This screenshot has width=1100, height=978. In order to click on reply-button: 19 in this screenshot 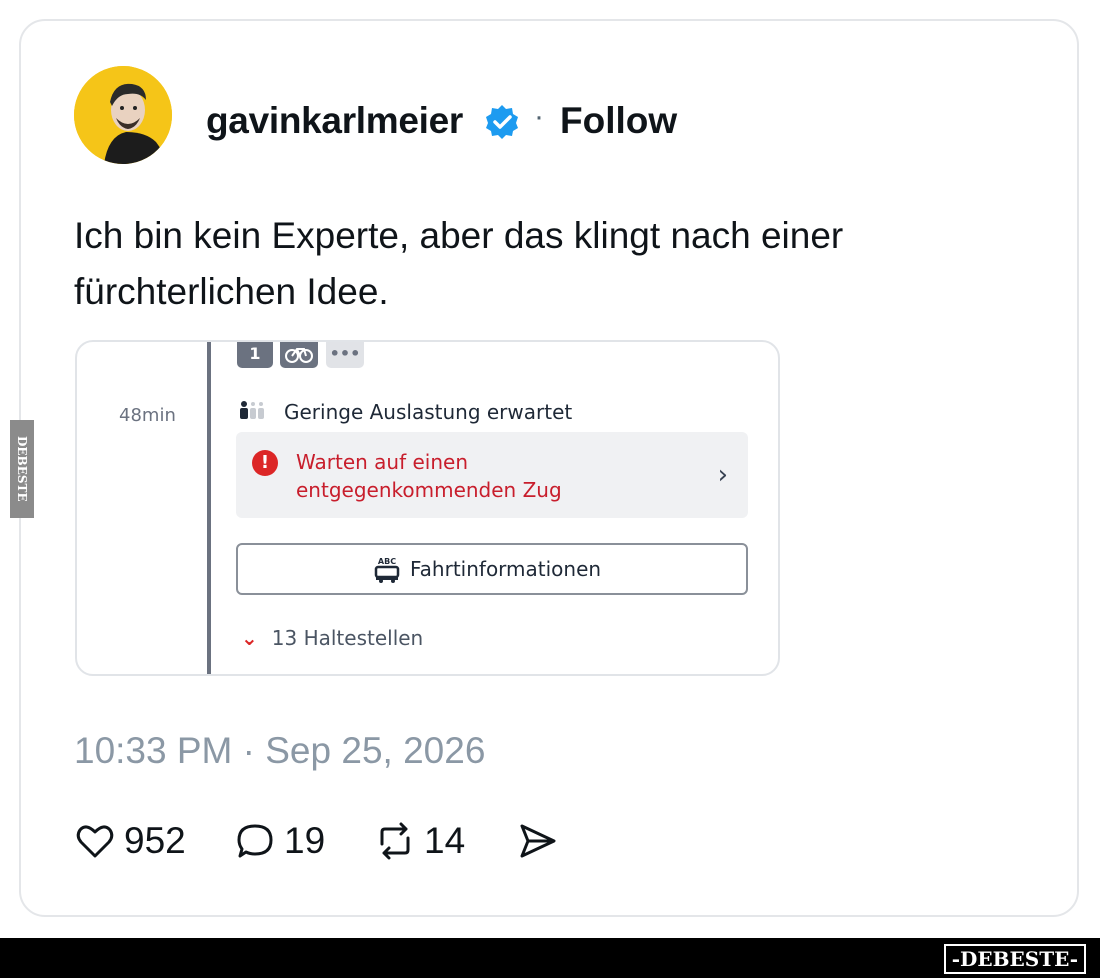, I will do `click(279, 841)`.